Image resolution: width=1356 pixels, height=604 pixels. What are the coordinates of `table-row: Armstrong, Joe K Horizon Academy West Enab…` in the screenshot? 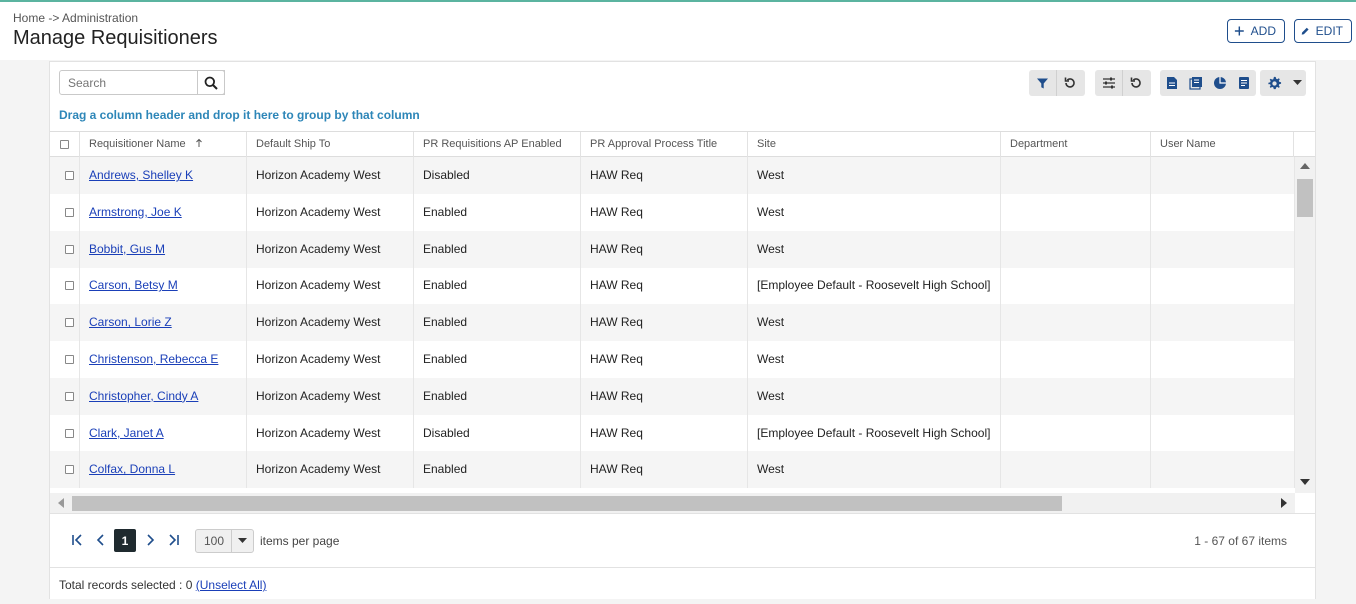 It's located at (672, 212).